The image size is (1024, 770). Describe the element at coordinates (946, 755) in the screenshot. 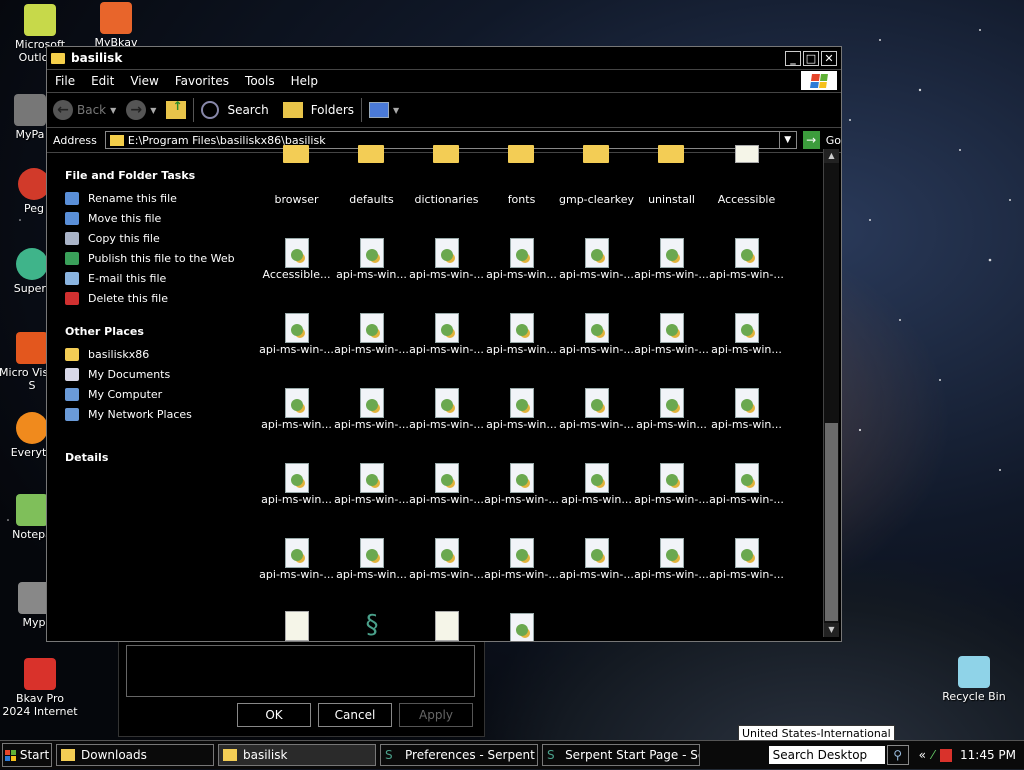

I see `bkav-tray-icon` at that location.